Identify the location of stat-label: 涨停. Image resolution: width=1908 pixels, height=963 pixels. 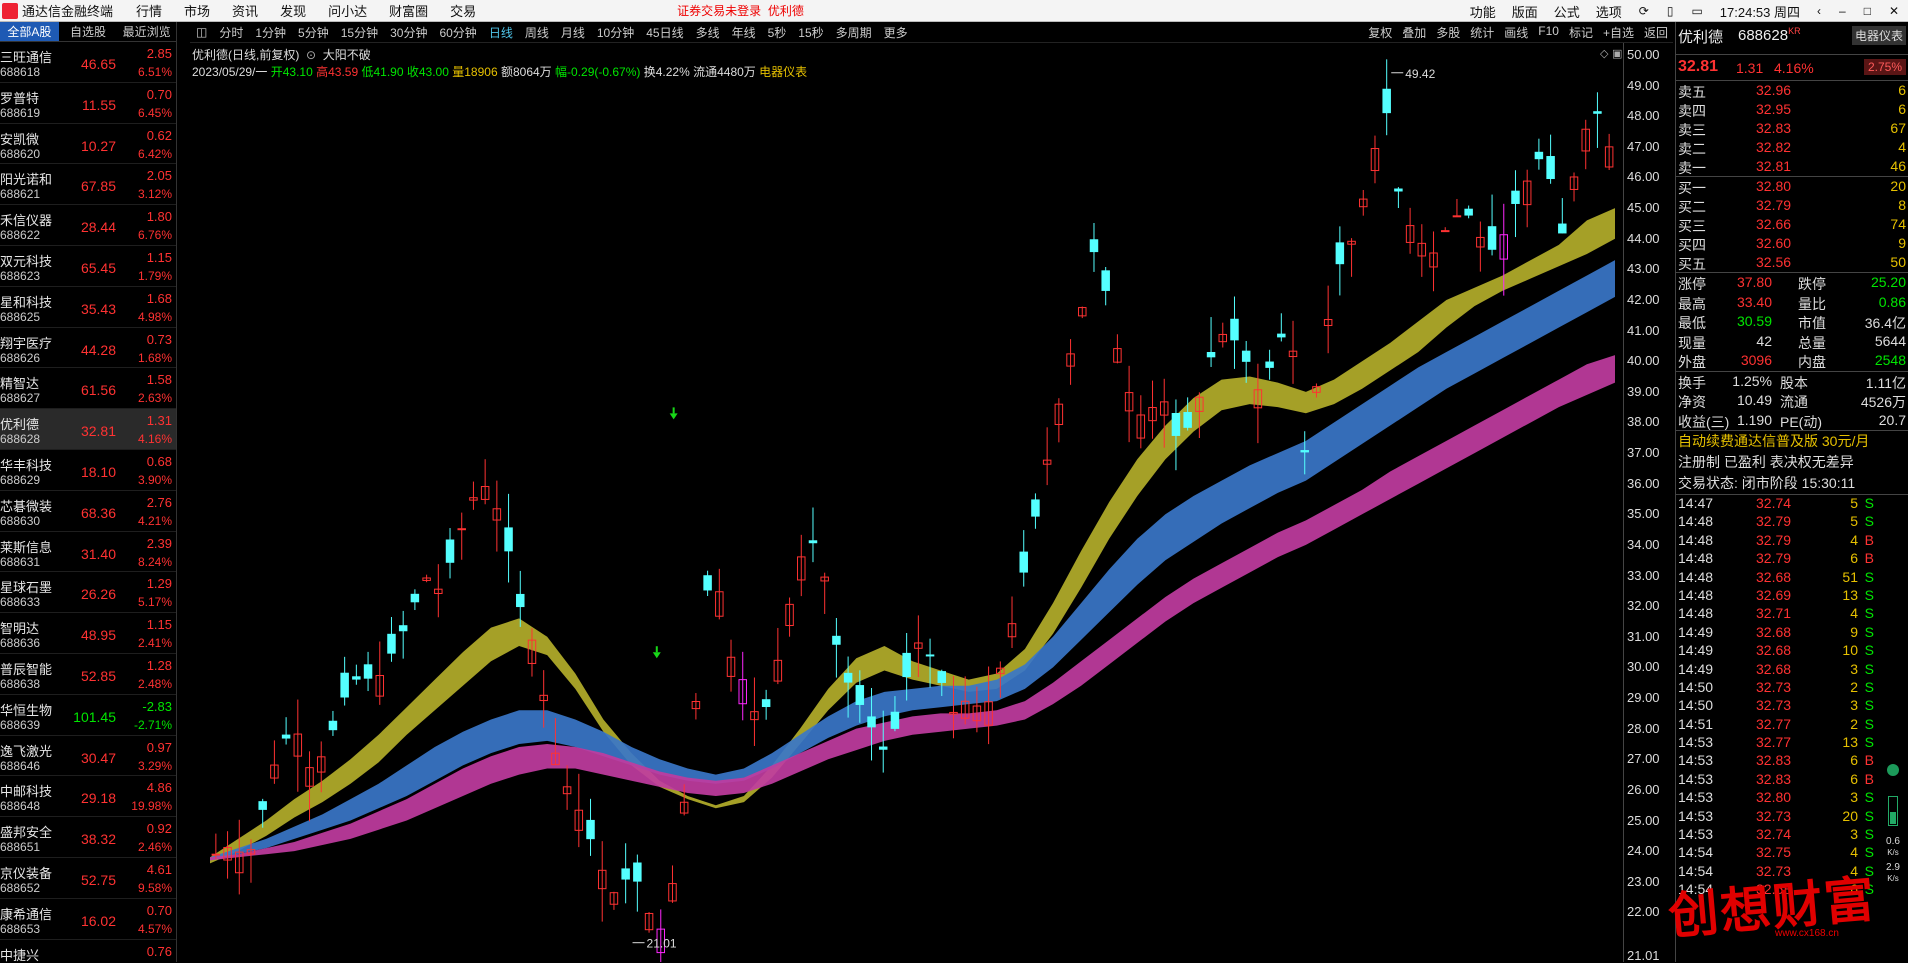
(1692, 284).